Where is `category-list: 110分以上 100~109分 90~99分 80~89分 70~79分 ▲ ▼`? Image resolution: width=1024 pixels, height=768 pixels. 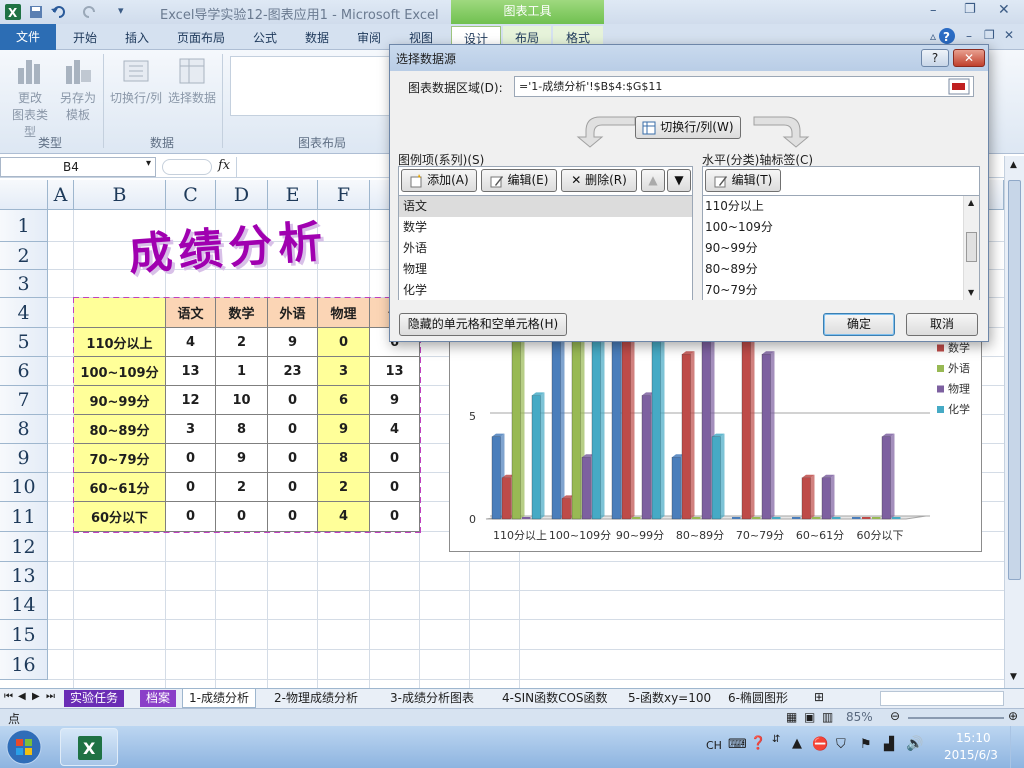 category-list: 110分以上 100~109分 90~99分 80~89分 70~79分 ▲ ▼ is located at coordinates (841, 247).